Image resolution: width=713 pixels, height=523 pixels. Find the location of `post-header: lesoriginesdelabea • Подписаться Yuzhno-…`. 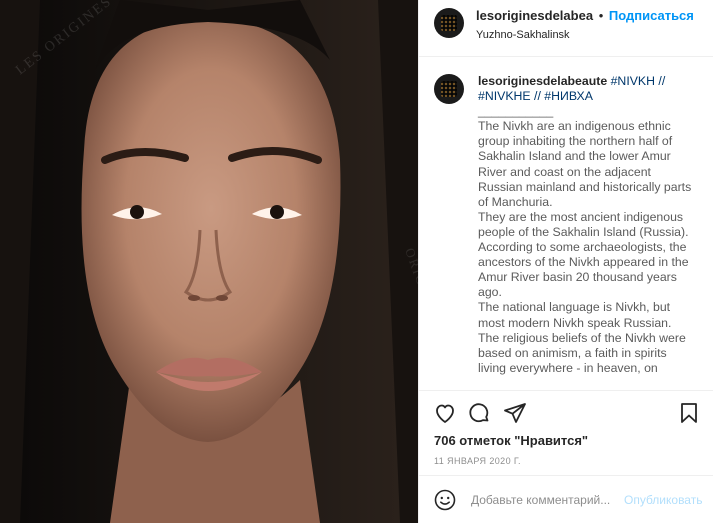

post-header: lesoriginesdelabea • Подписаться Yuzhno-… is located at coordinates (566, 28).